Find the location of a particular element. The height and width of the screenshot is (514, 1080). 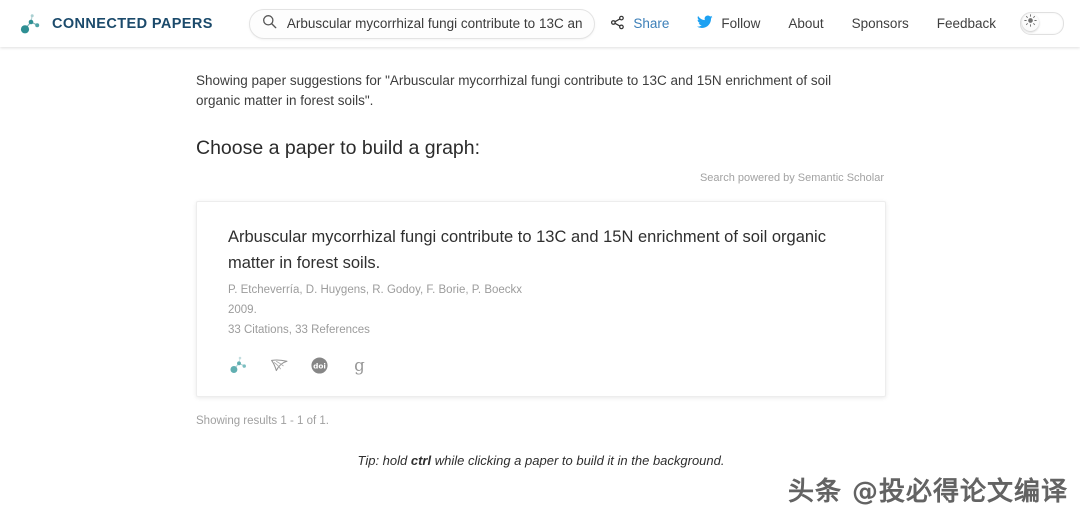

brand-logo-link: CONNECTED PAPERS is located at coordinates (115, 24).